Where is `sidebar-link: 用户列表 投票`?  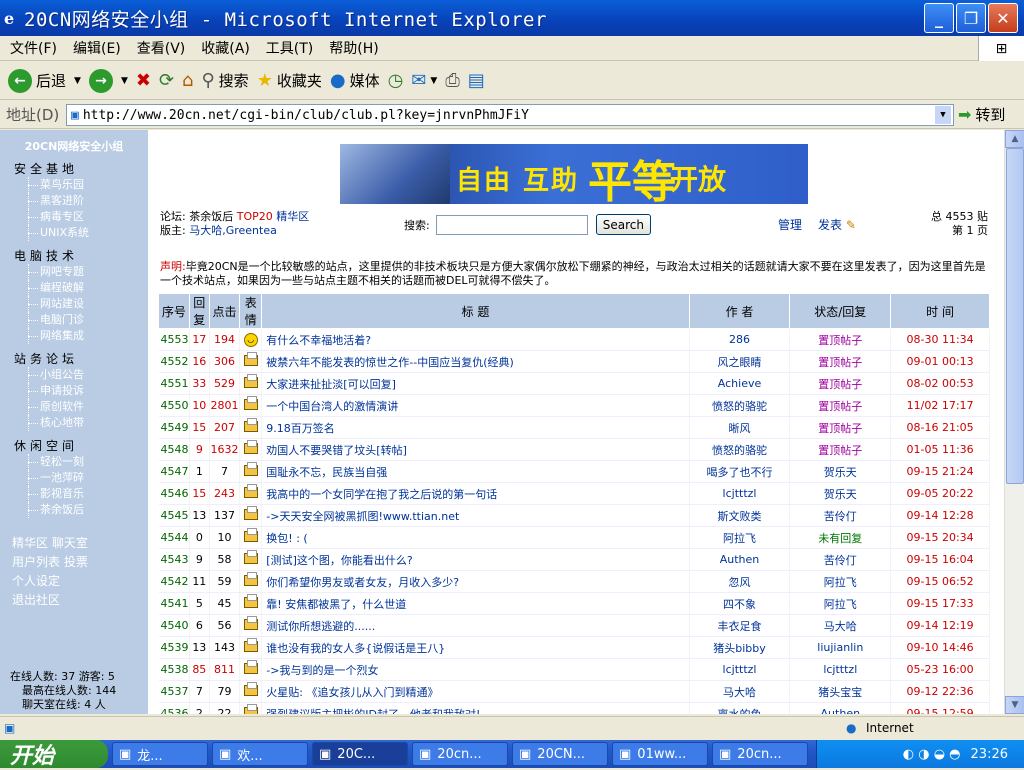
sidebar-link: 用户列表 投票 is located at coordinates (80, 562).